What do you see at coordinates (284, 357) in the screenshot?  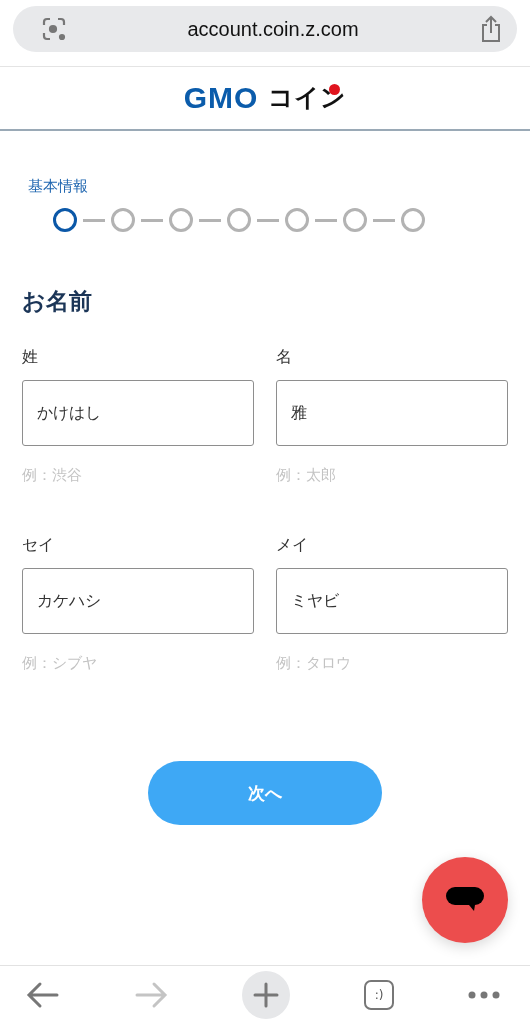 I see `field-label: 名` at bounding box center [284, 357].